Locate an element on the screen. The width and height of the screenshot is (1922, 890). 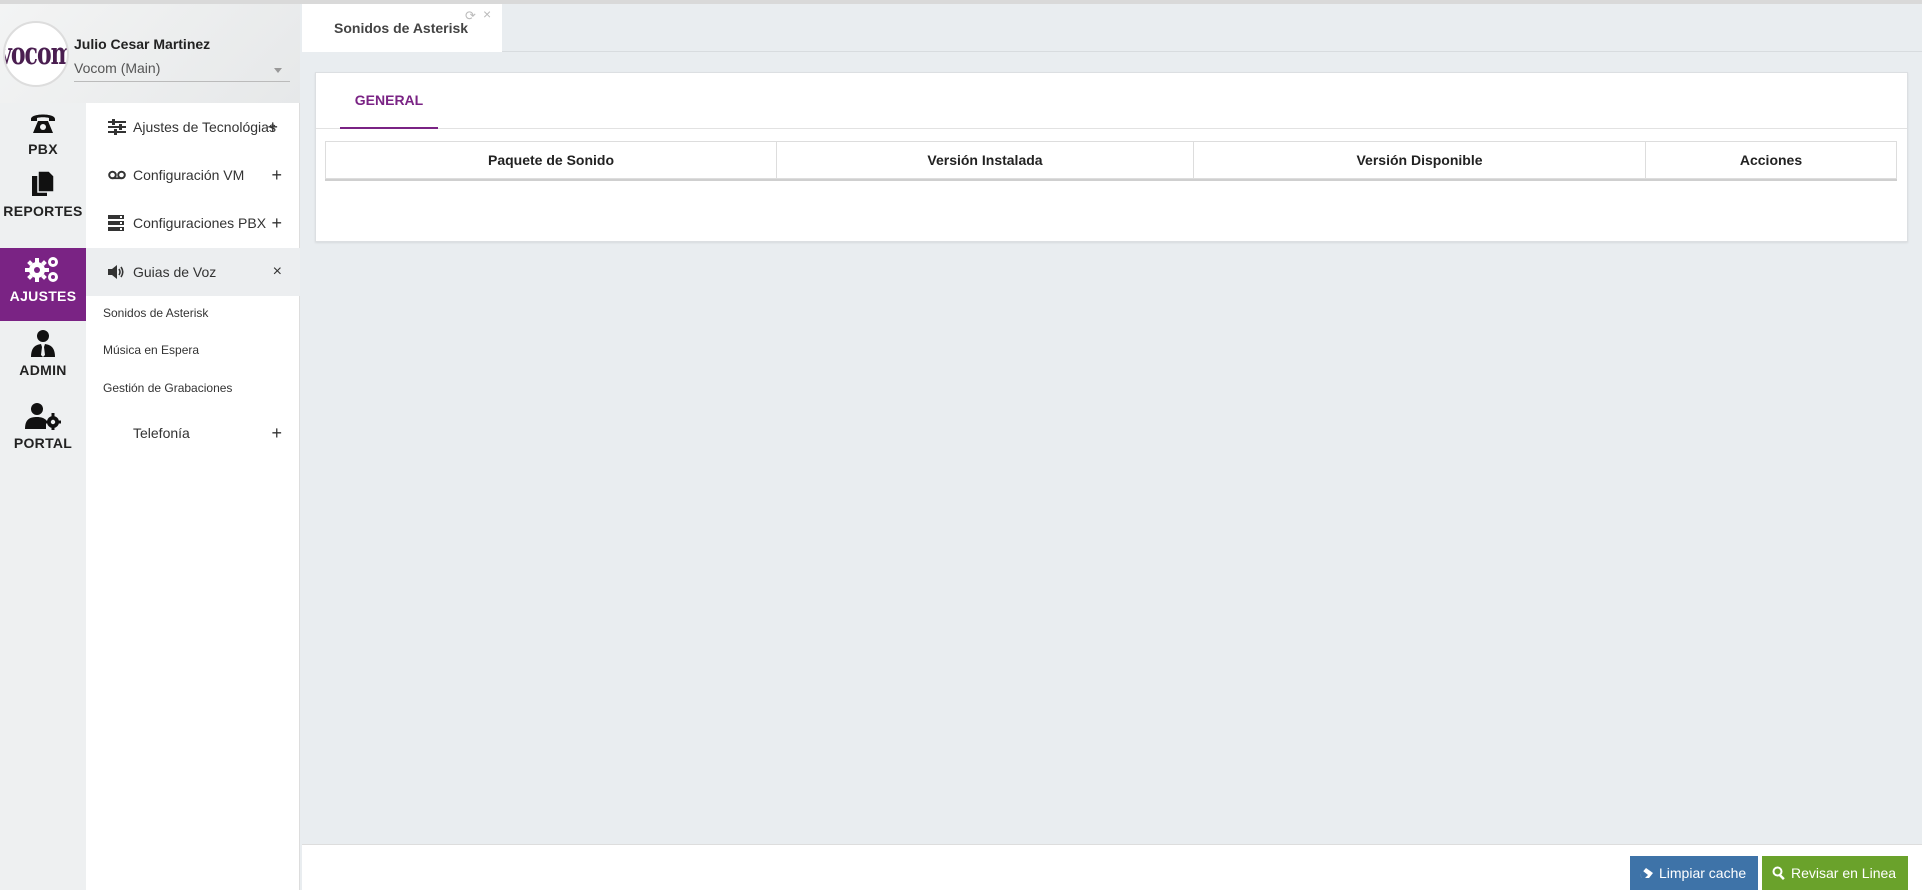
clear-cache-button: Limpiar cache is located at coordinates (1694, 873).